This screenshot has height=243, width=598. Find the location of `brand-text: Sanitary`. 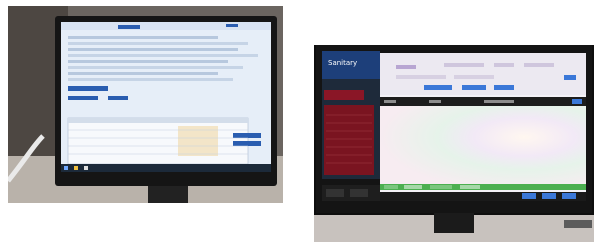

brand-text: Sanitary is located at coordinates (342, 63).